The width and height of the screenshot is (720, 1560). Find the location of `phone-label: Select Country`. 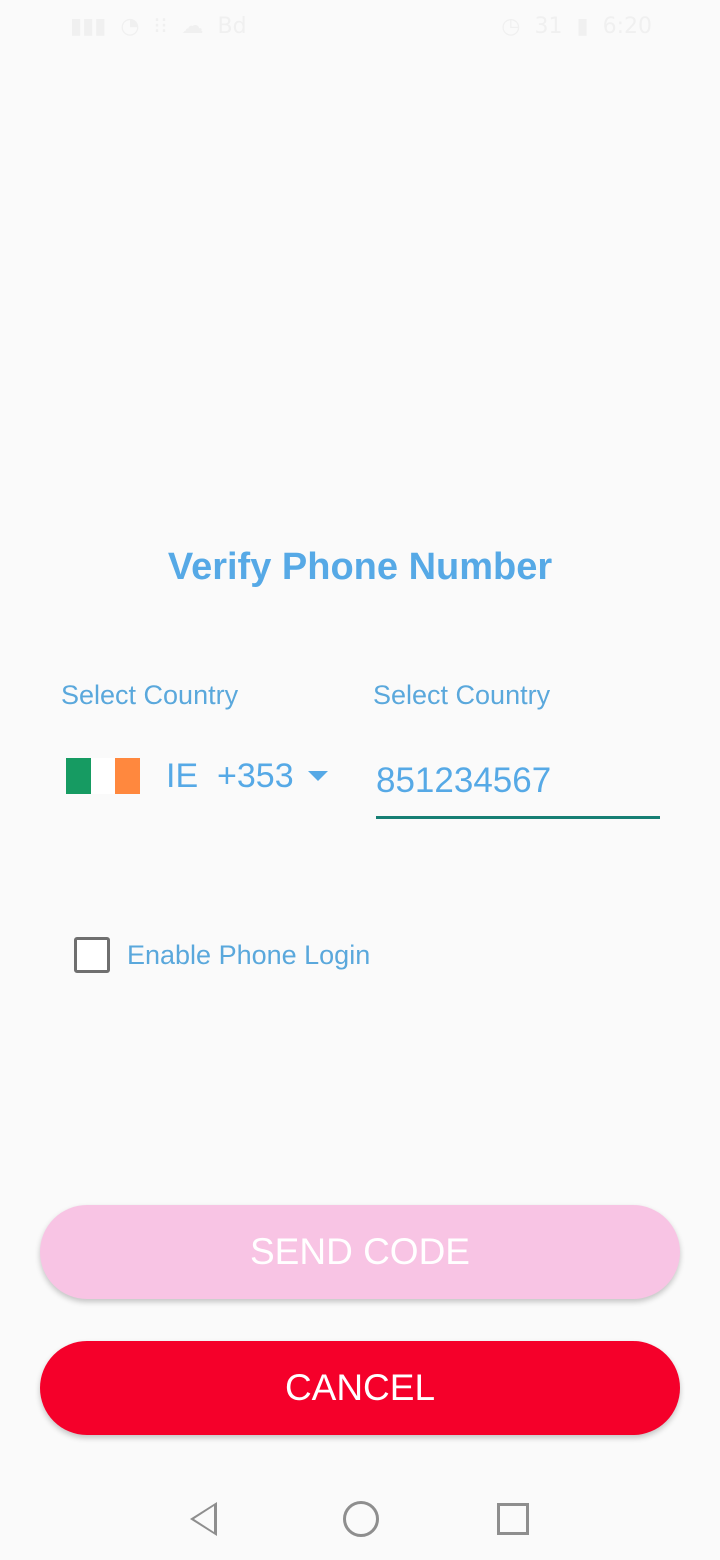

phone-label: Select Country is located at coordinates (462, 695).